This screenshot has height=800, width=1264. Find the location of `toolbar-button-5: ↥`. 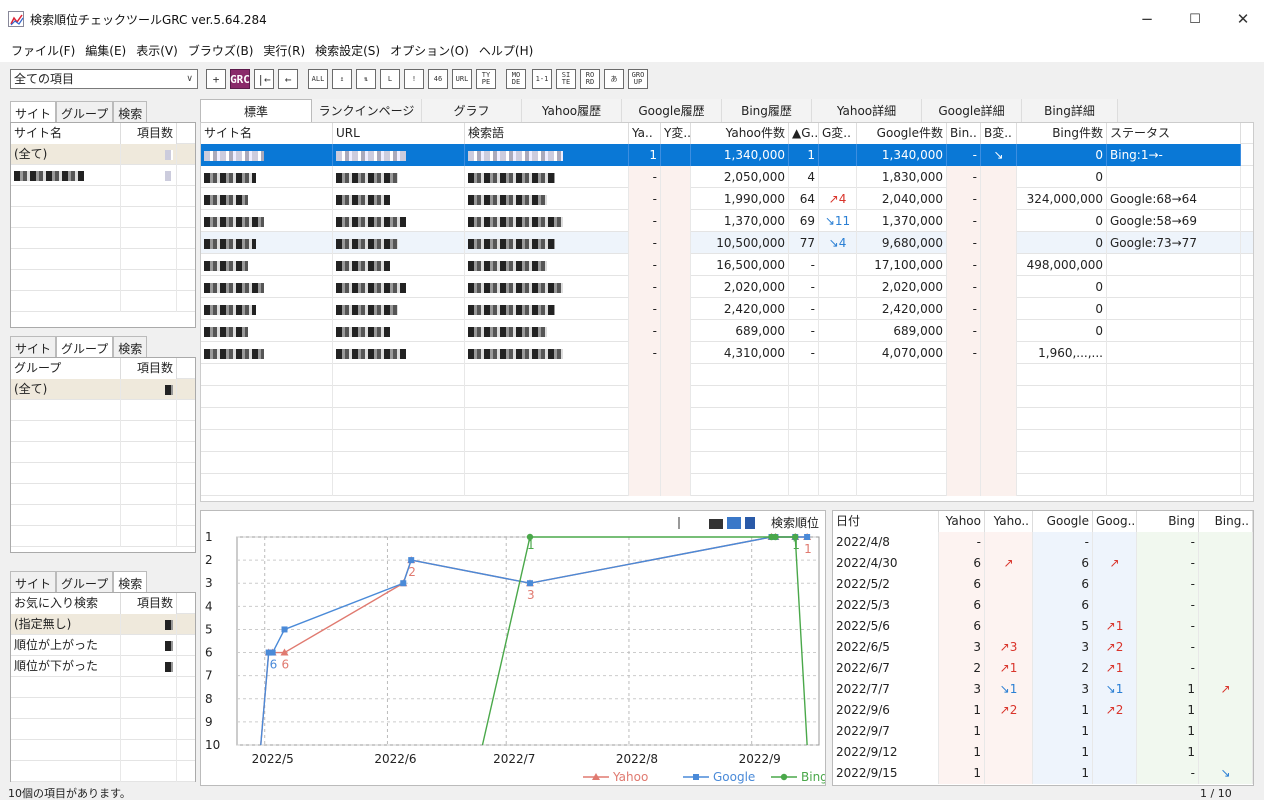

toolbar-button-5: ↥ is located at coordinates (342, 79).